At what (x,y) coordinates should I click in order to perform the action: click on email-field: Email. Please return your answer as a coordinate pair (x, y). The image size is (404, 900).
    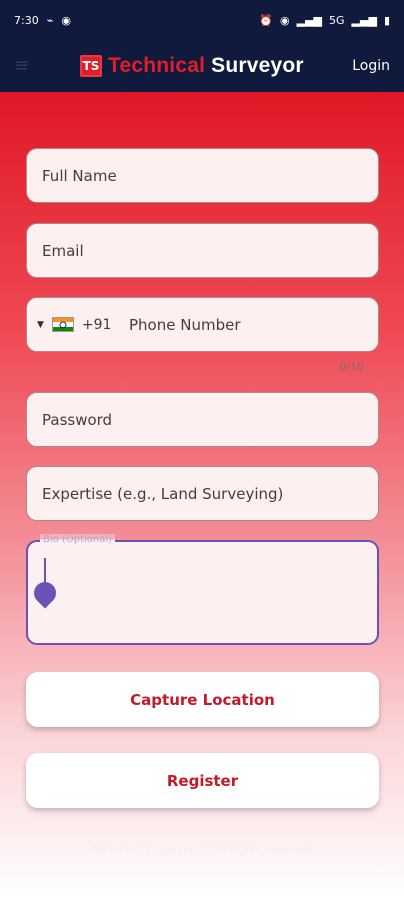
    Looking at the image, I should click on (202, 250).